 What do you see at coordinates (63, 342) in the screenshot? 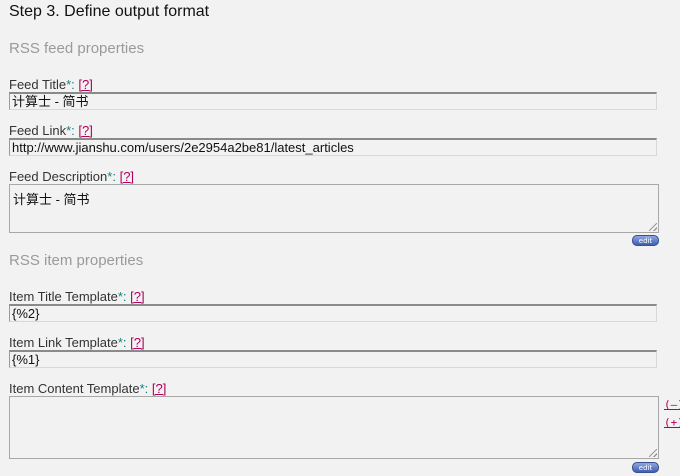
I see `item-link-template-label-text: Item Link Template` at bounding box center [63, 342].